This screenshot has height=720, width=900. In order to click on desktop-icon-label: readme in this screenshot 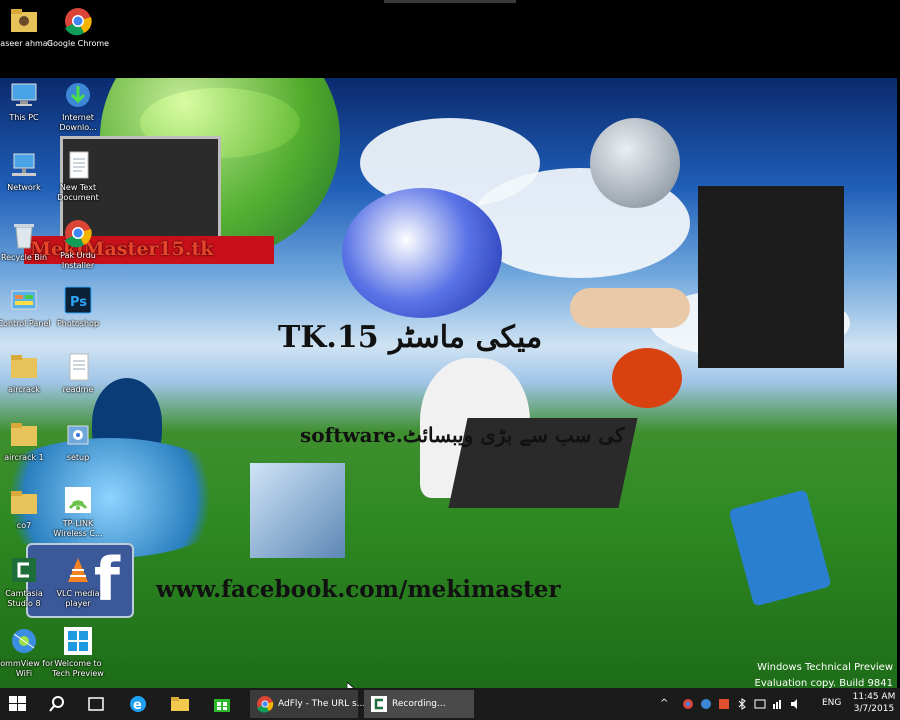, I will do `click(78, 389)`.